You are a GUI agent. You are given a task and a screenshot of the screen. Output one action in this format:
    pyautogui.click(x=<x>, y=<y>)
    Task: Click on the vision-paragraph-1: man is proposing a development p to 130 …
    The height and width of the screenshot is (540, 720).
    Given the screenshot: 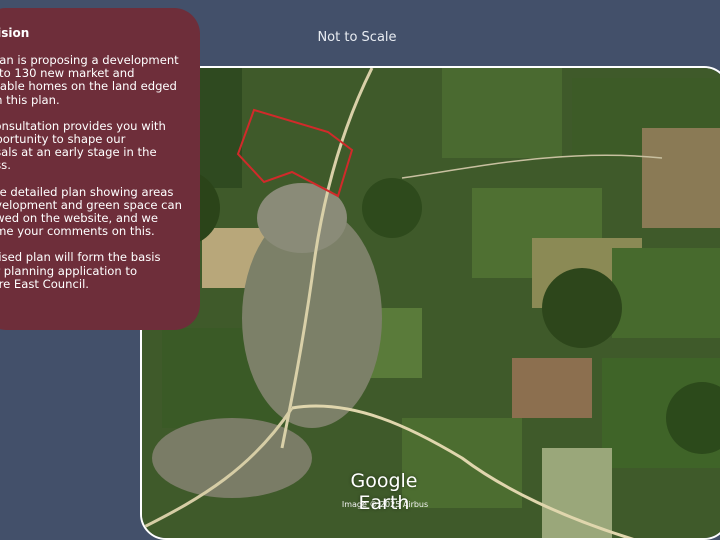 What is the action you would take?
    pyautogui.click(x=89, y=80)
    